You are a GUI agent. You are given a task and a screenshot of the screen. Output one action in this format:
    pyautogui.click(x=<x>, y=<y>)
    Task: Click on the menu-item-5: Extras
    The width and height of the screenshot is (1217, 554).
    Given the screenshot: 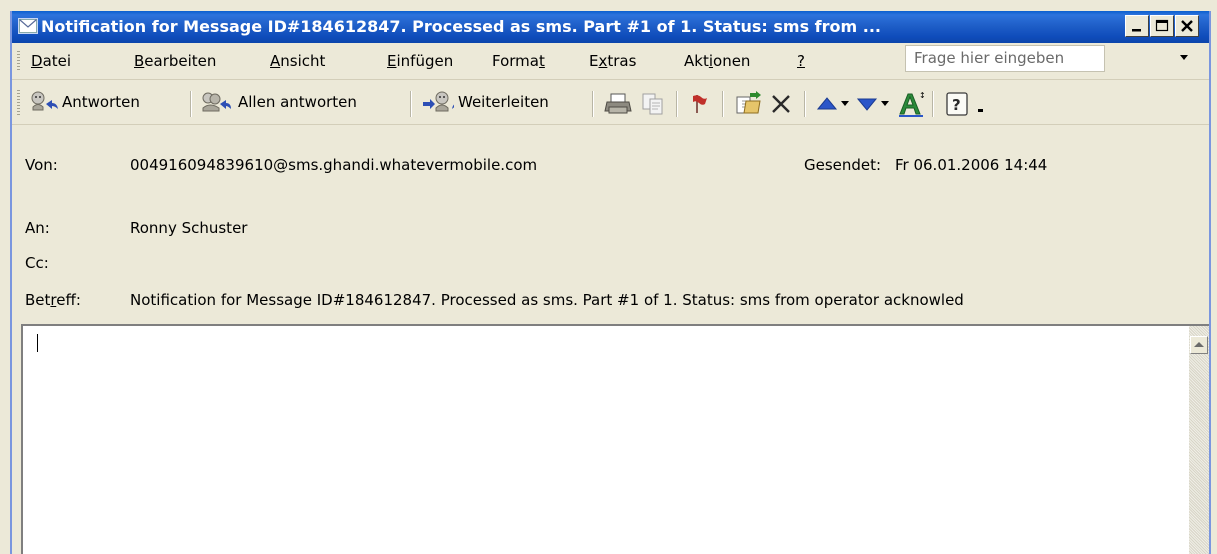 What is the action you would take?
    pyautogui.click(x=612, y=61)
    